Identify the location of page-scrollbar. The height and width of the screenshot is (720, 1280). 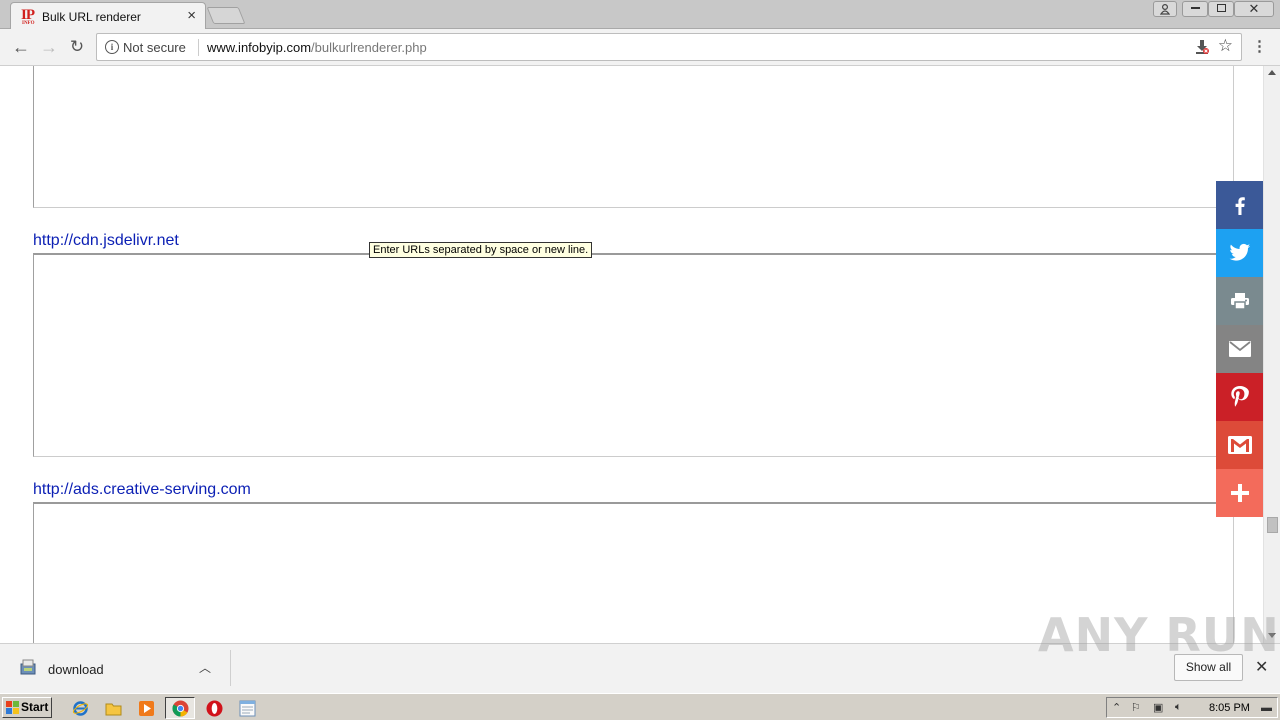
(1271, 354).